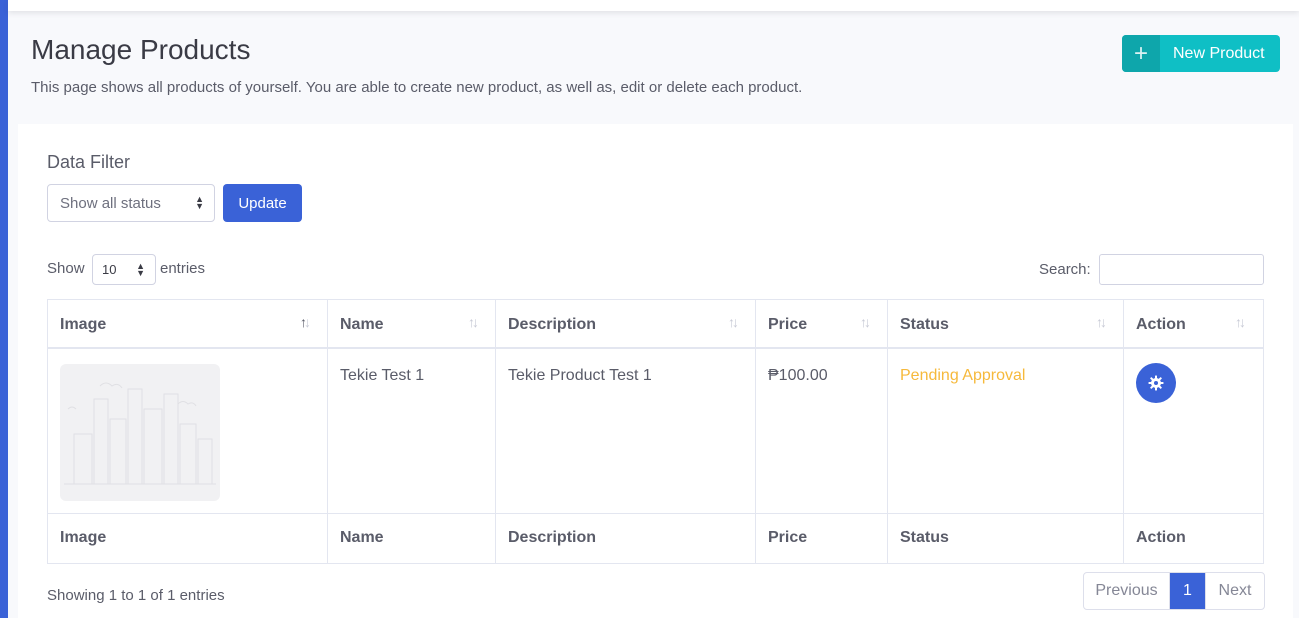  I want to click on update-button: Update, so click(262, 203).